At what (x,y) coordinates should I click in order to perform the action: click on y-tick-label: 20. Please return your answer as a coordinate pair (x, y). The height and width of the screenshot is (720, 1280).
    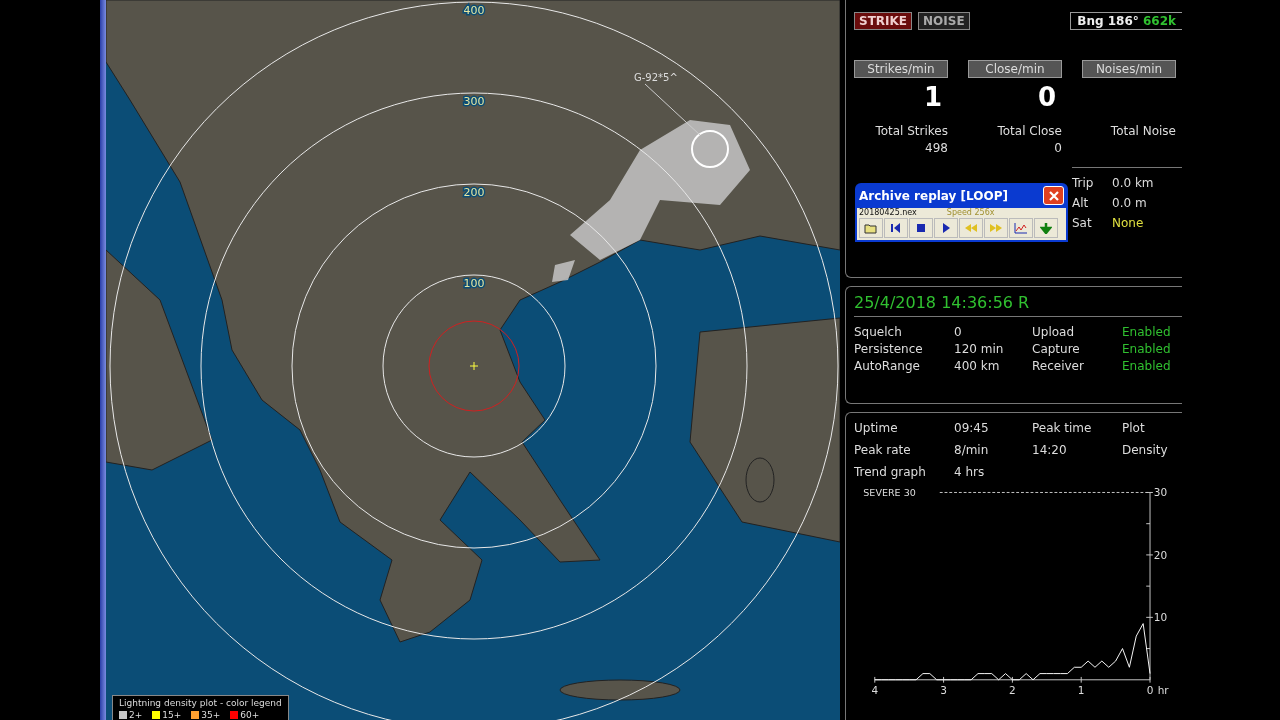
    Looking at the image, I should click on (1160, 554).